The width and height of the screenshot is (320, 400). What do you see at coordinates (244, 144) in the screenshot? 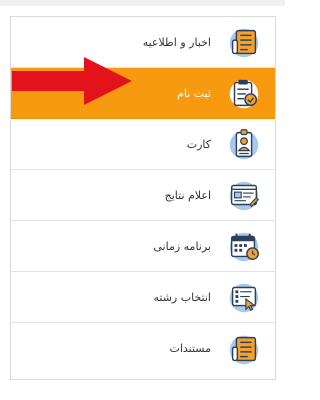
I see `id-card-icon` at bounding box center [244, 144].